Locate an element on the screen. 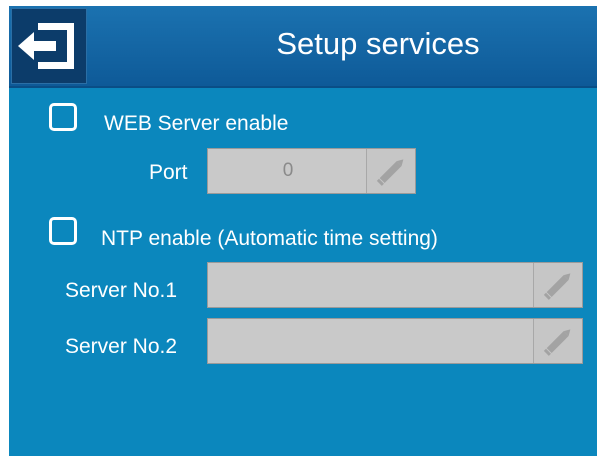 Image resolution: width=604 pixels, height=456 pixels. server1-edit-button is located at coordinates (557, 285).